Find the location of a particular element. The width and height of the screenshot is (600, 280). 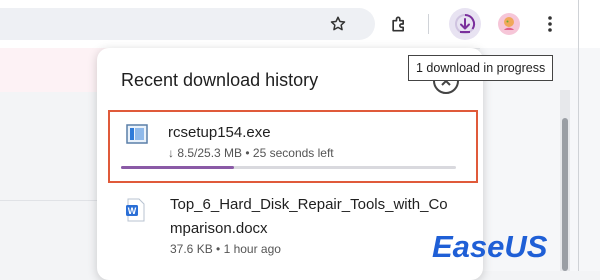

download-progress-bar is located at coordinates (288, 167).